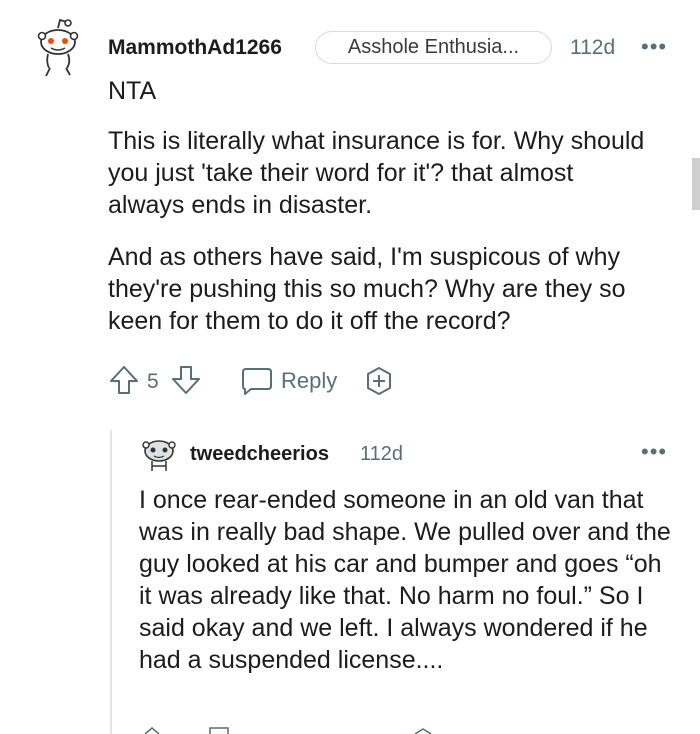  What do you see at coordinates (111, 582) in the screenshot?
I see `thread-line` at bounding box center [111, 582].